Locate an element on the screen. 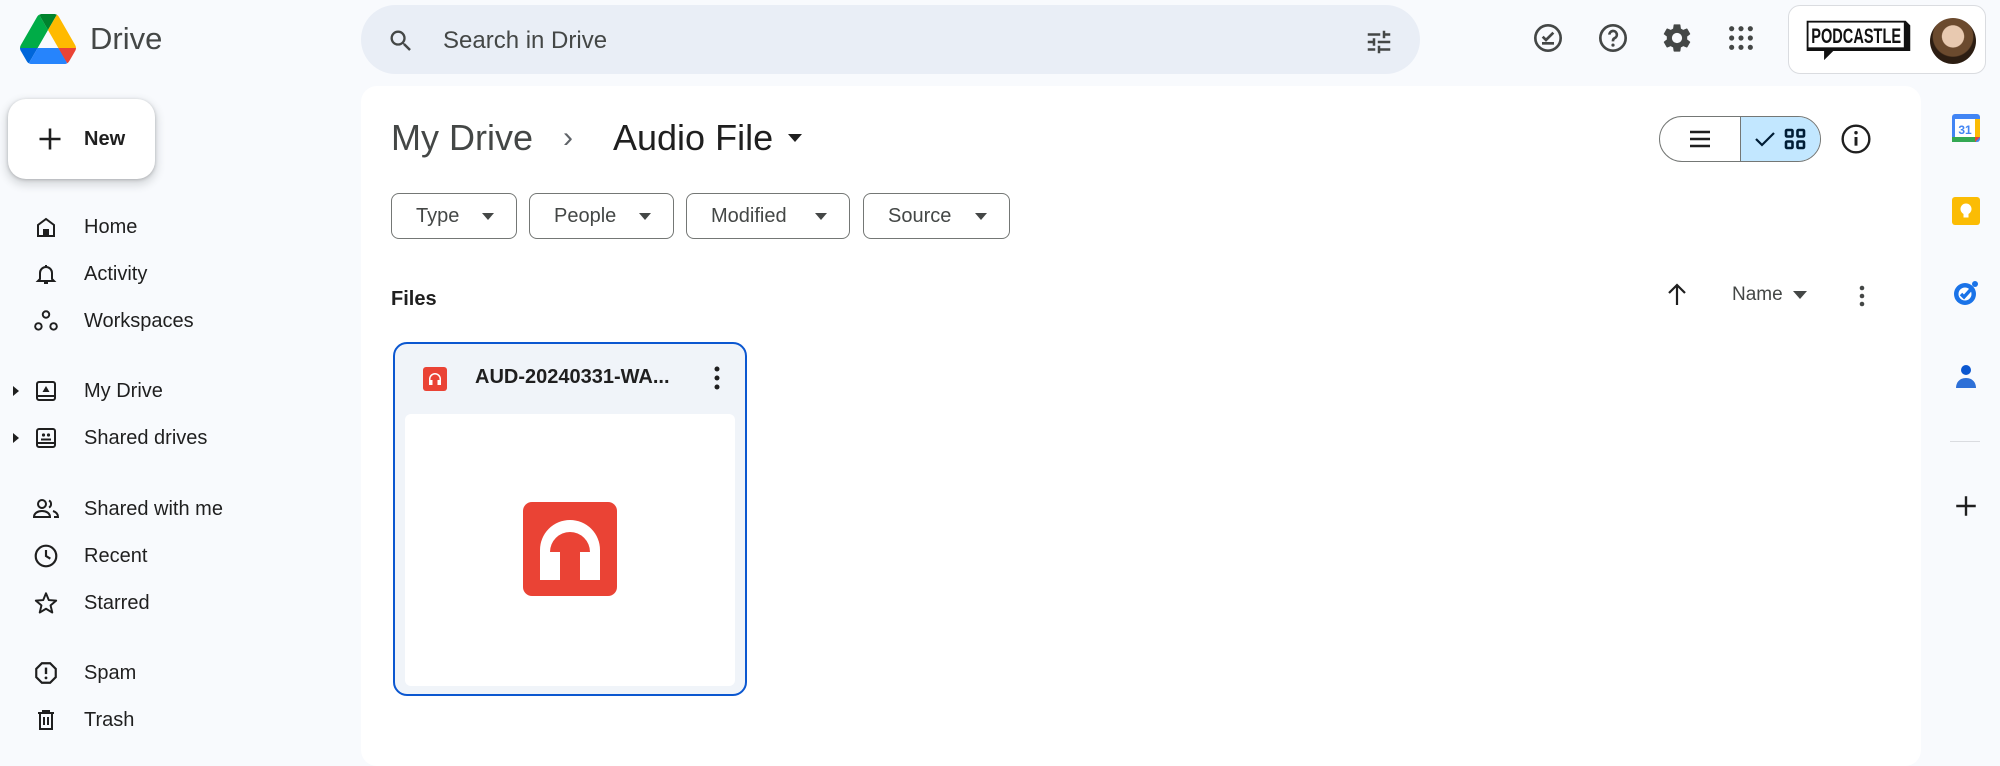  sort-direction-button is located at coordinates (1677, 294).